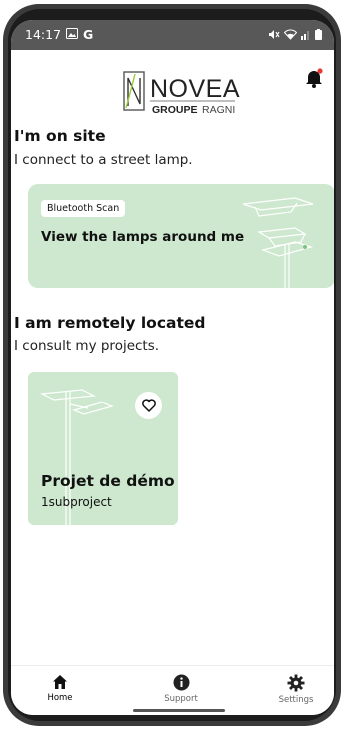 Image resolution: width=346 pixels, height=731 pixels. What do you see at coordinates (181, 682) in the screenshot?
I see `info-icon` at bounding box center [181, 682].